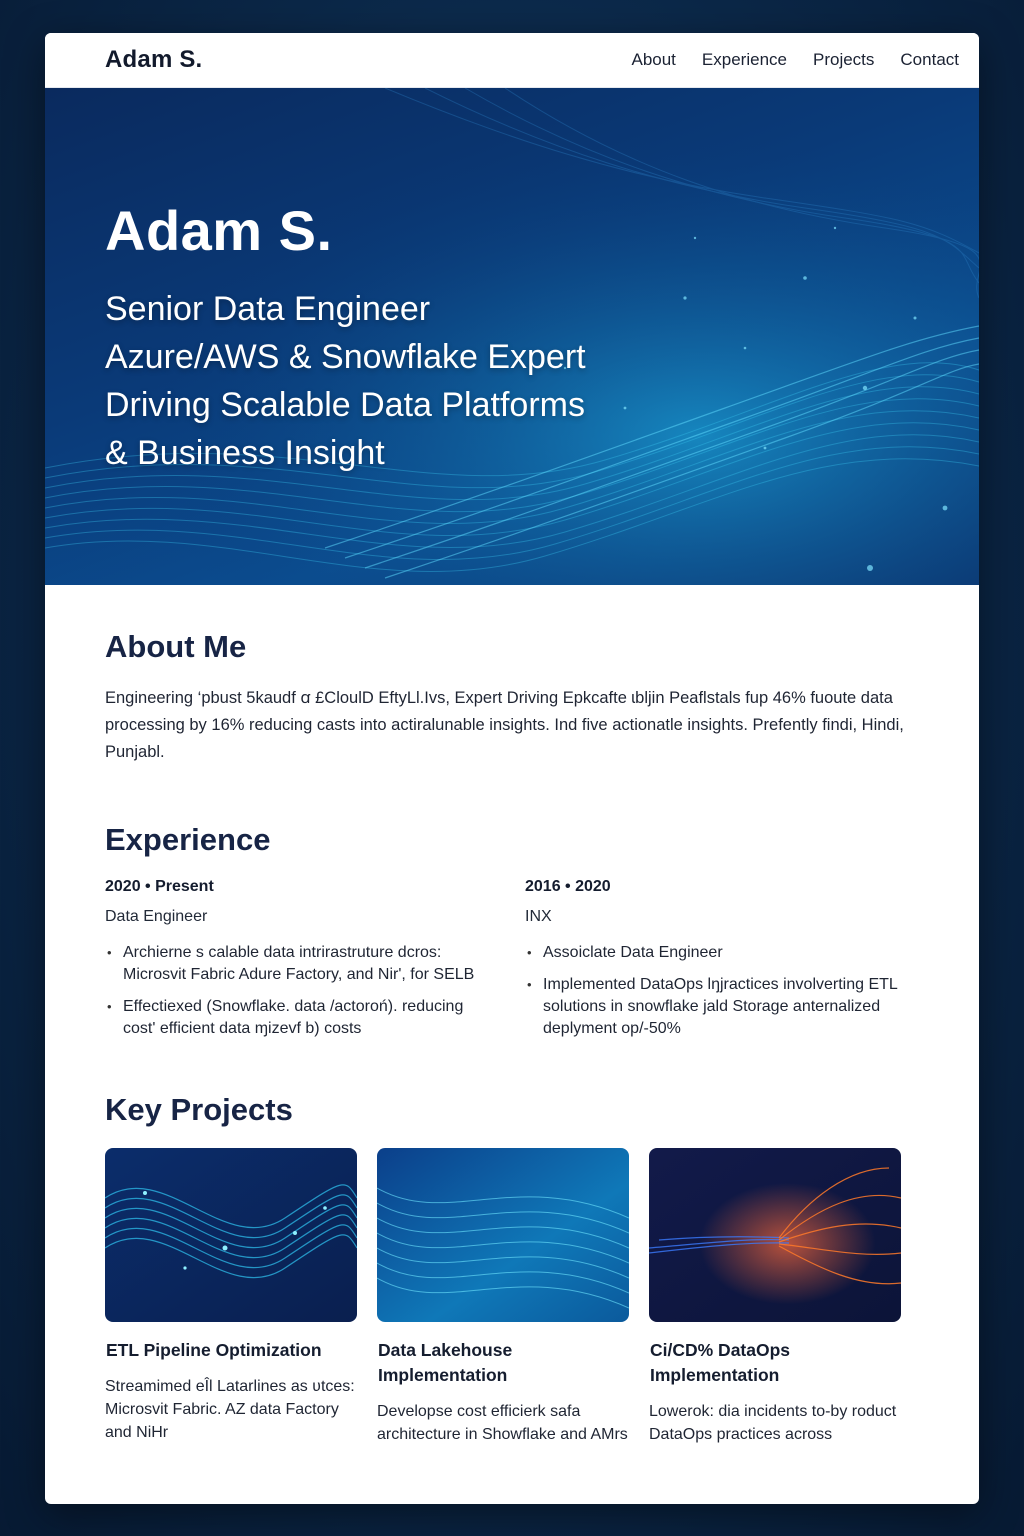 This screenshot has height=1536, width=1024. What do you see at coordinates (795, 60) in the screenshot?
I see `main-nav: About Experience Projects Contact` at bounding box center [795, 60].